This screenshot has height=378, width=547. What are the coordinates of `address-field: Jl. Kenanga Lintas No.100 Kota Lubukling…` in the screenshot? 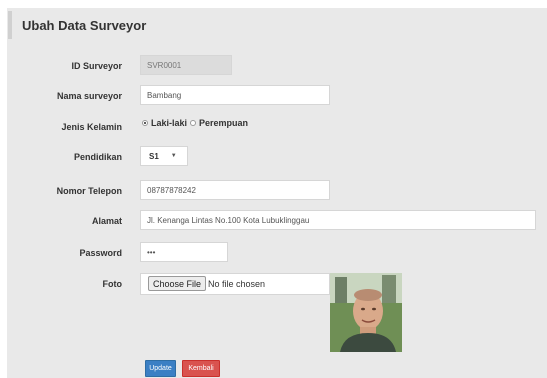 It's located at (338, 220).